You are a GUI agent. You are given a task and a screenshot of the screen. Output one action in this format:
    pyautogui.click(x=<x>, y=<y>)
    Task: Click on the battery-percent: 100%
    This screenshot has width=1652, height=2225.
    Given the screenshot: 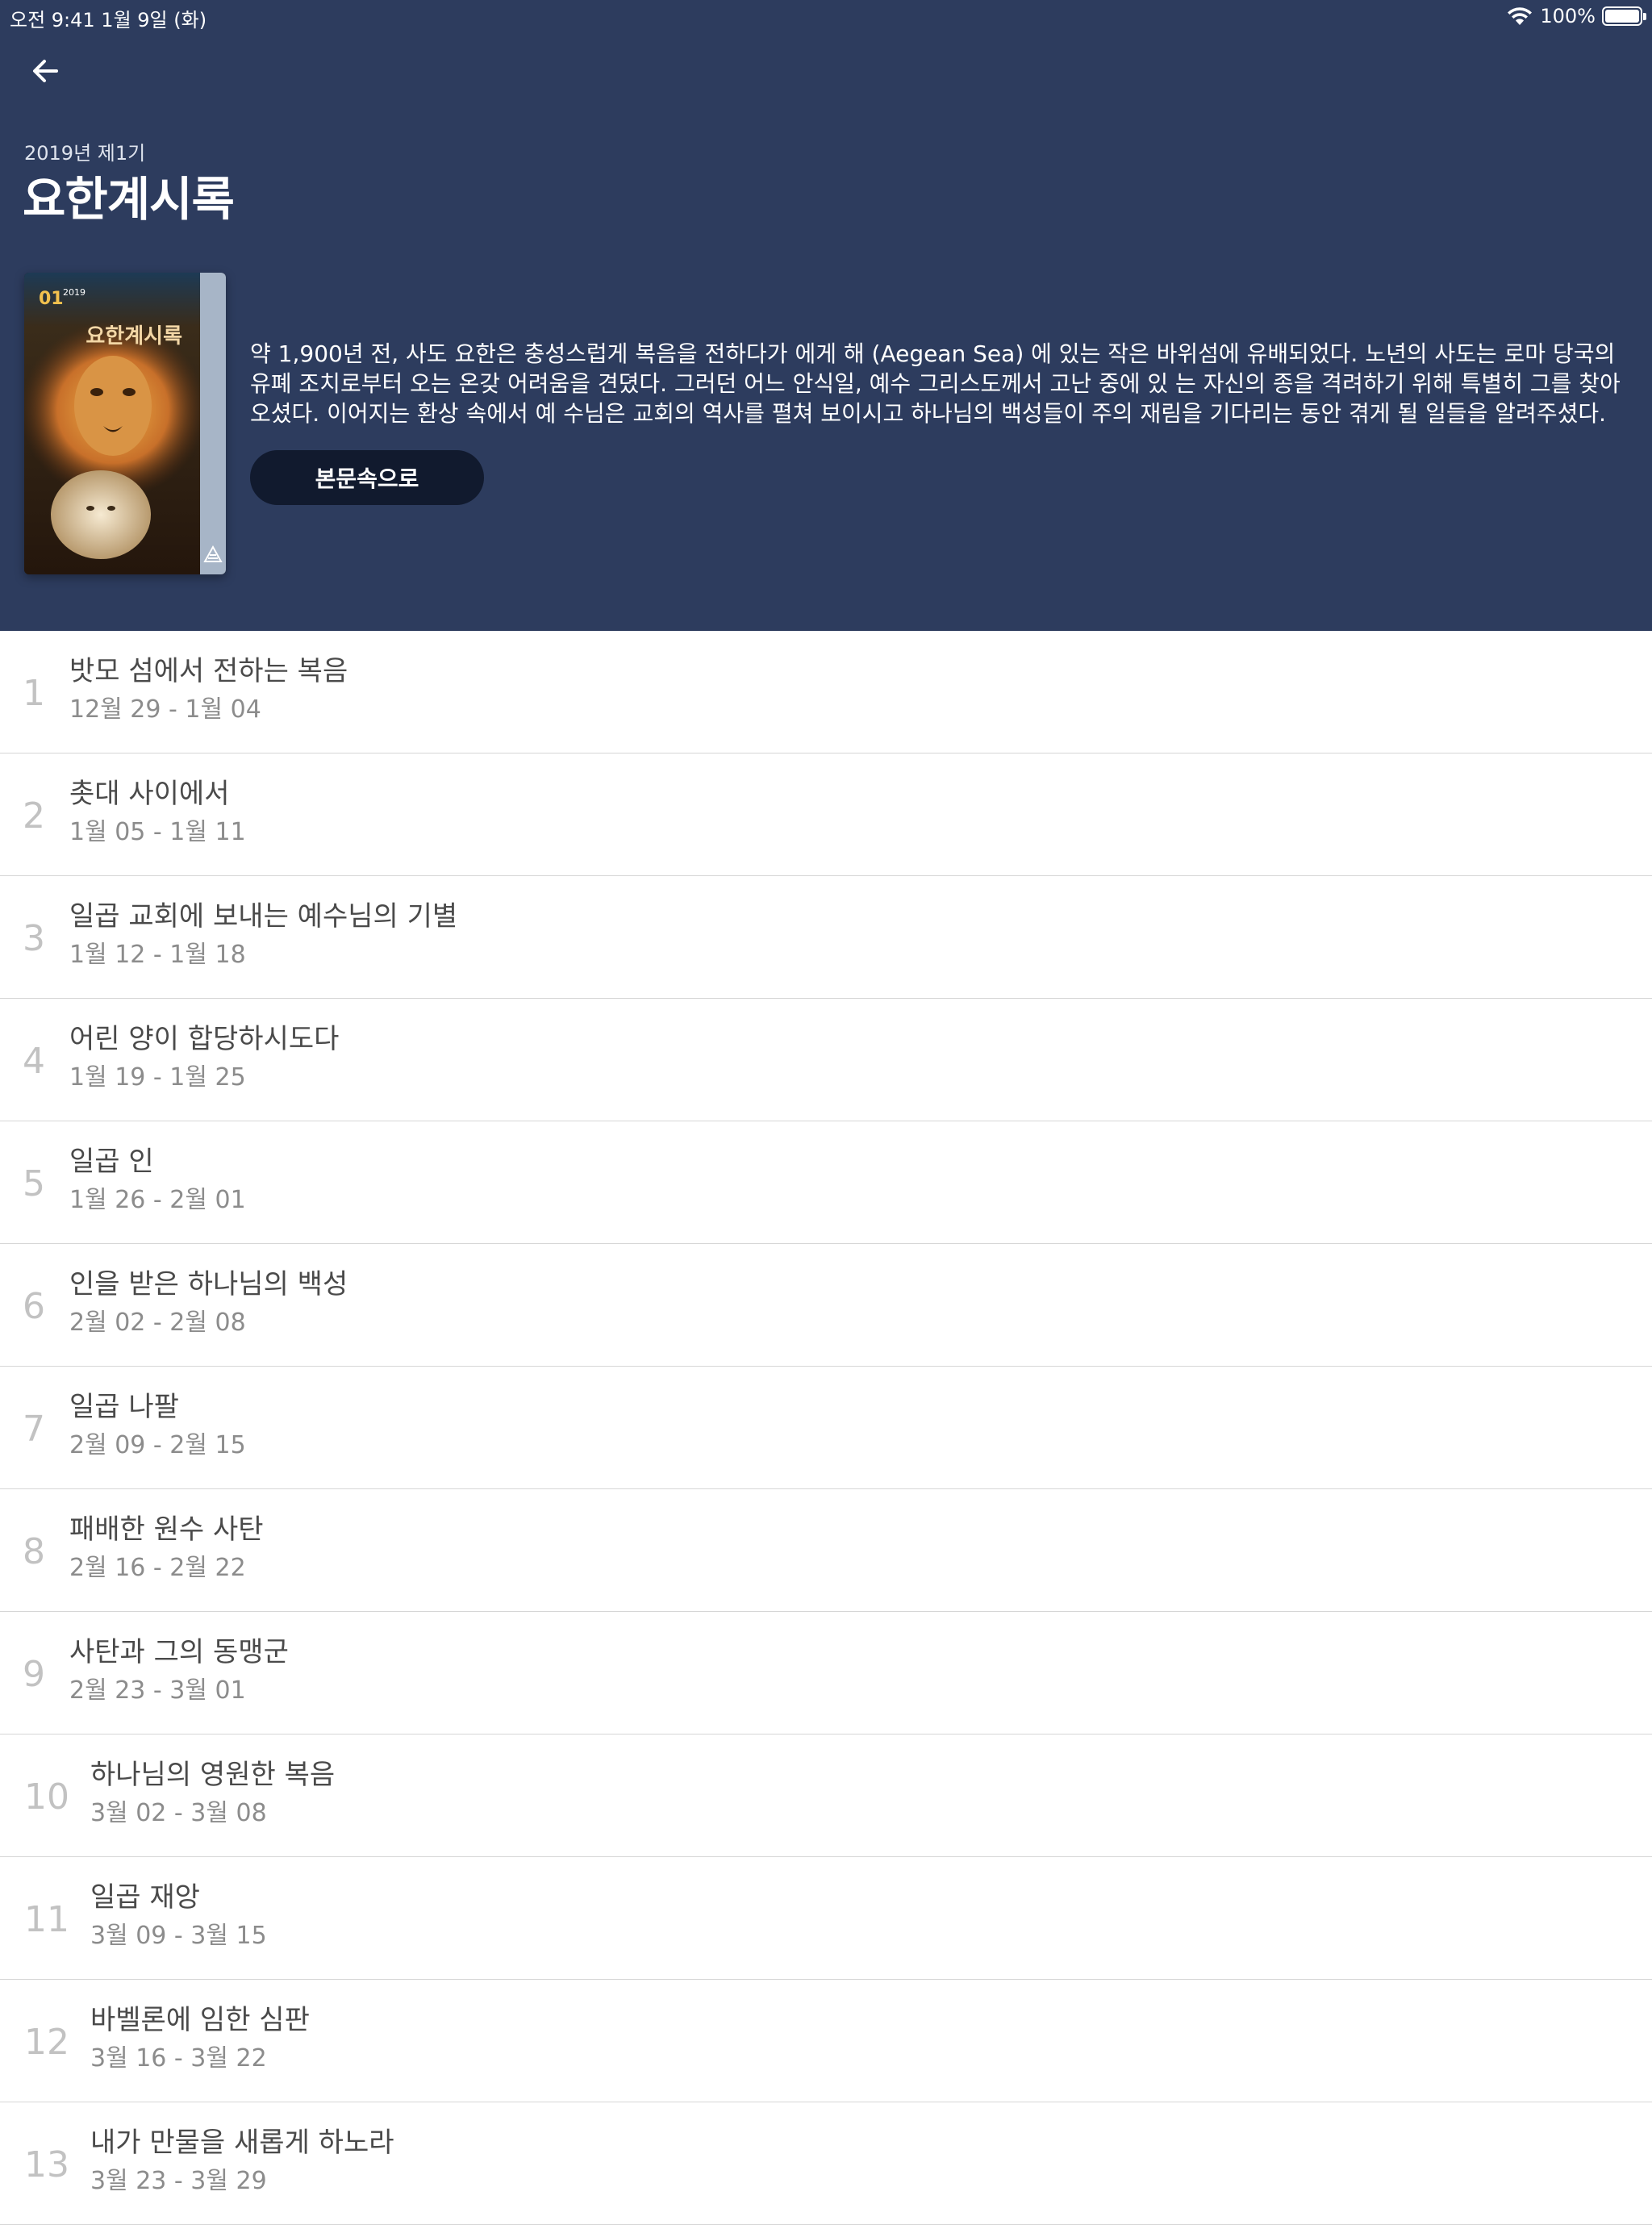 What is the action you would take?
    pyautogui.click(x=1568, y=16)
    